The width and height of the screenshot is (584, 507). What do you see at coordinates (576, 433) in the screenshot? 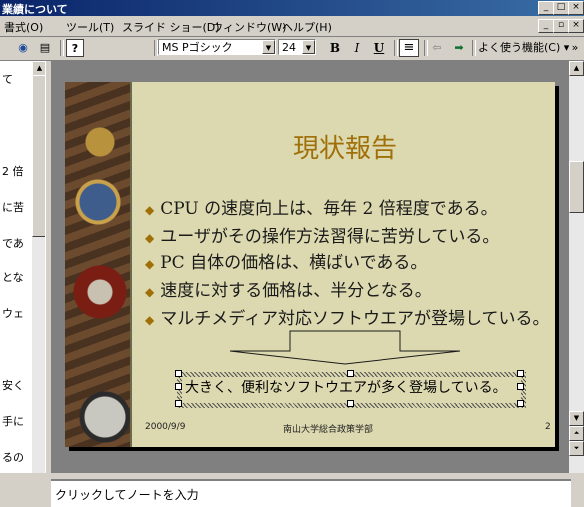
I see `previous-slide-icon: ⏶` at bounding box center [576, 433].